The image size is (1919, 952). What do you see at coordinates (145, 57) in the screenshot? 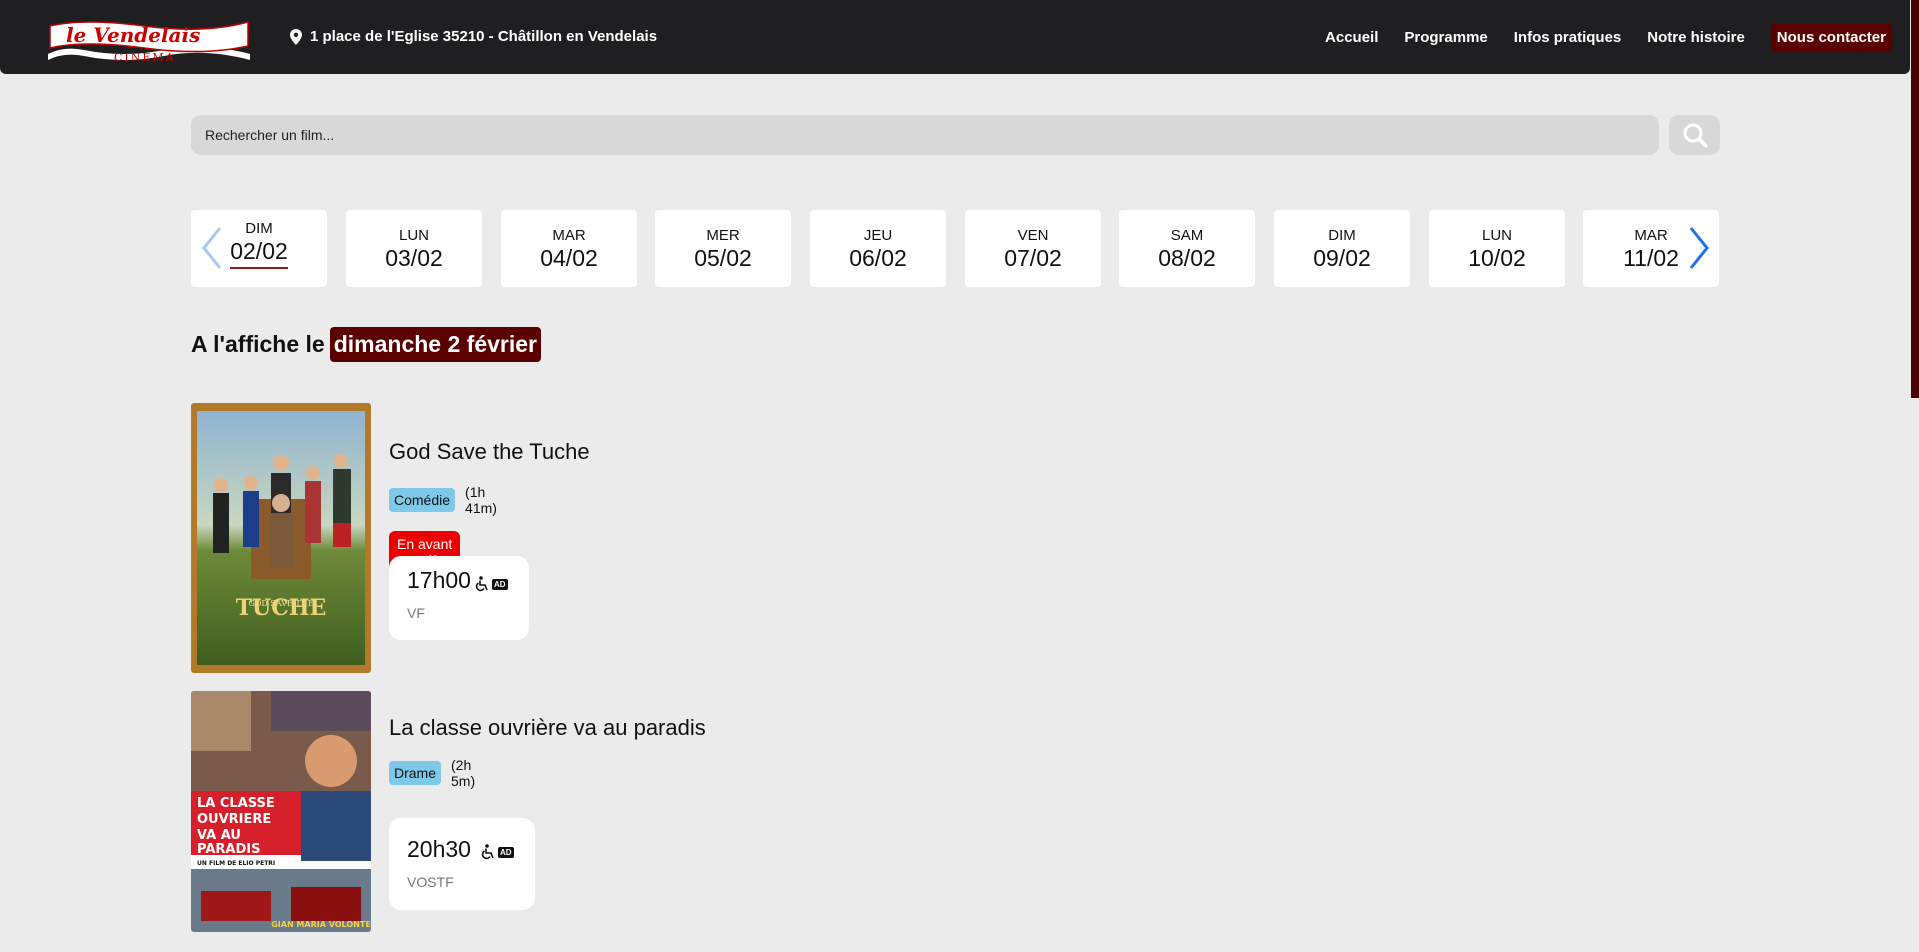
I see `svg-text: CINEMA` at bounding box center [145, 57].